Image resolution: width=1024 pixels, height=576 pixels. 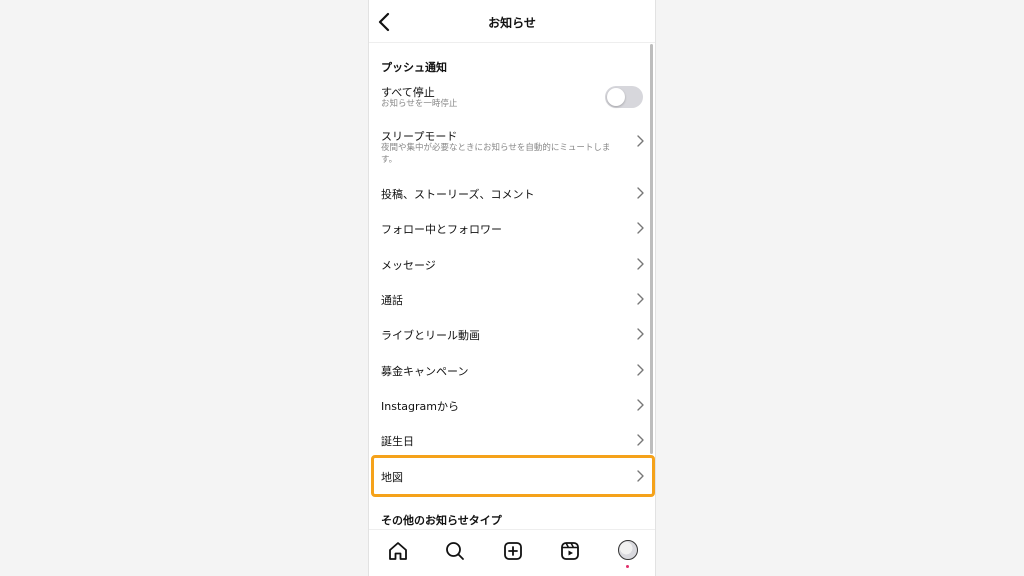 I want to click on list-item-posts: 投稿、ストーリーズ、コメント, so click(x=512, y=195).